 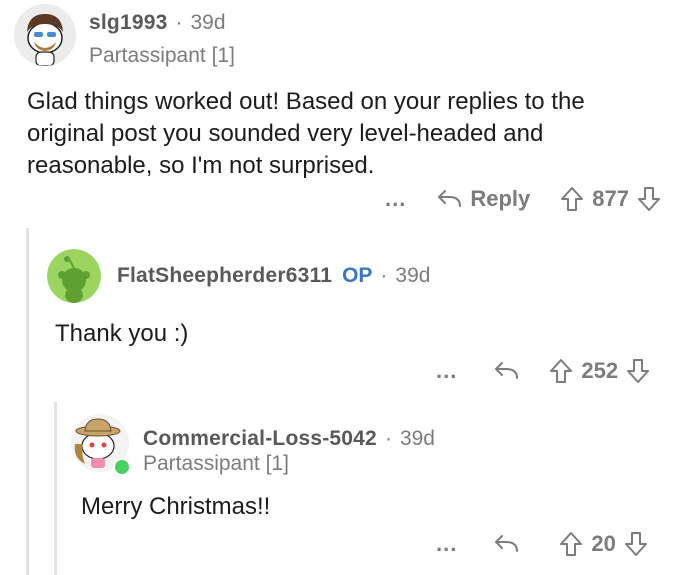 I want to click on comment-actions: ... Reply 877, so click(x=523, y=199).